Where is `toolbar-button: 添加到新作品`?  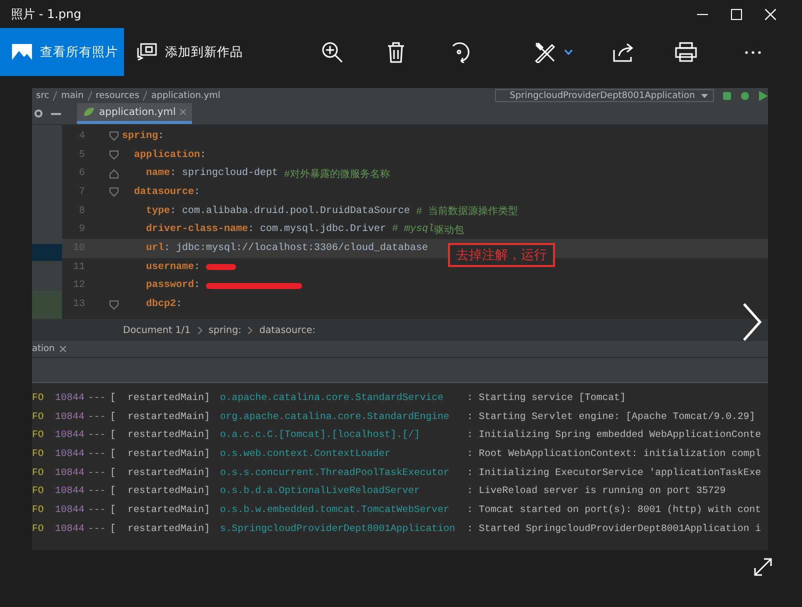 toolbar-button: 添加到新作品 is located at coordinates (186, 52).